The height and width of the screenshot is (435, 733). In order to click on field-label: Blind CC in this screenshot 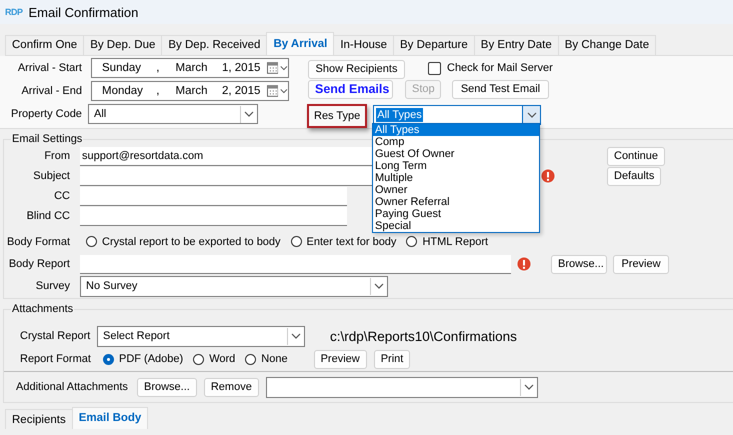, I will do `click(48, 216)`.